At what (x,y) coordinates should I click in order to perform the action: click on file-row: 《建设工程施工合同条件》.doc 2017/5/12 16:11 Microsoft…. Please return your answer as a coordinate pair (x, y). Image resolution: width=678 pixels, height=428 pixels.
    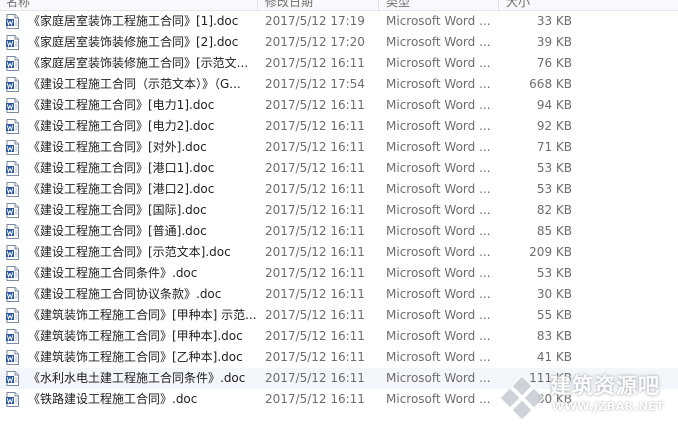
    Looking at the image, I should click on (339, 273).